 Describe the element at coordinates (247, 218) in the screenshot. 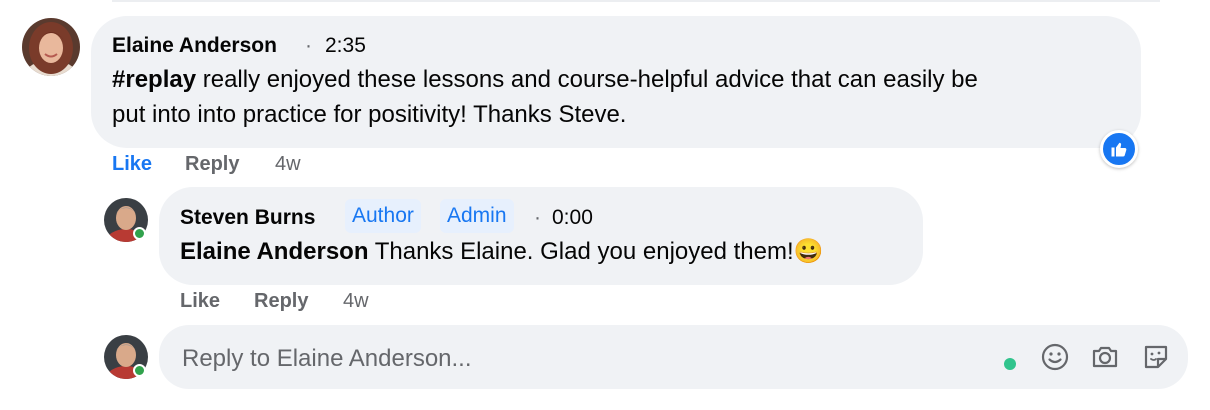

I see `reply-author: Steven Burns` at that location.